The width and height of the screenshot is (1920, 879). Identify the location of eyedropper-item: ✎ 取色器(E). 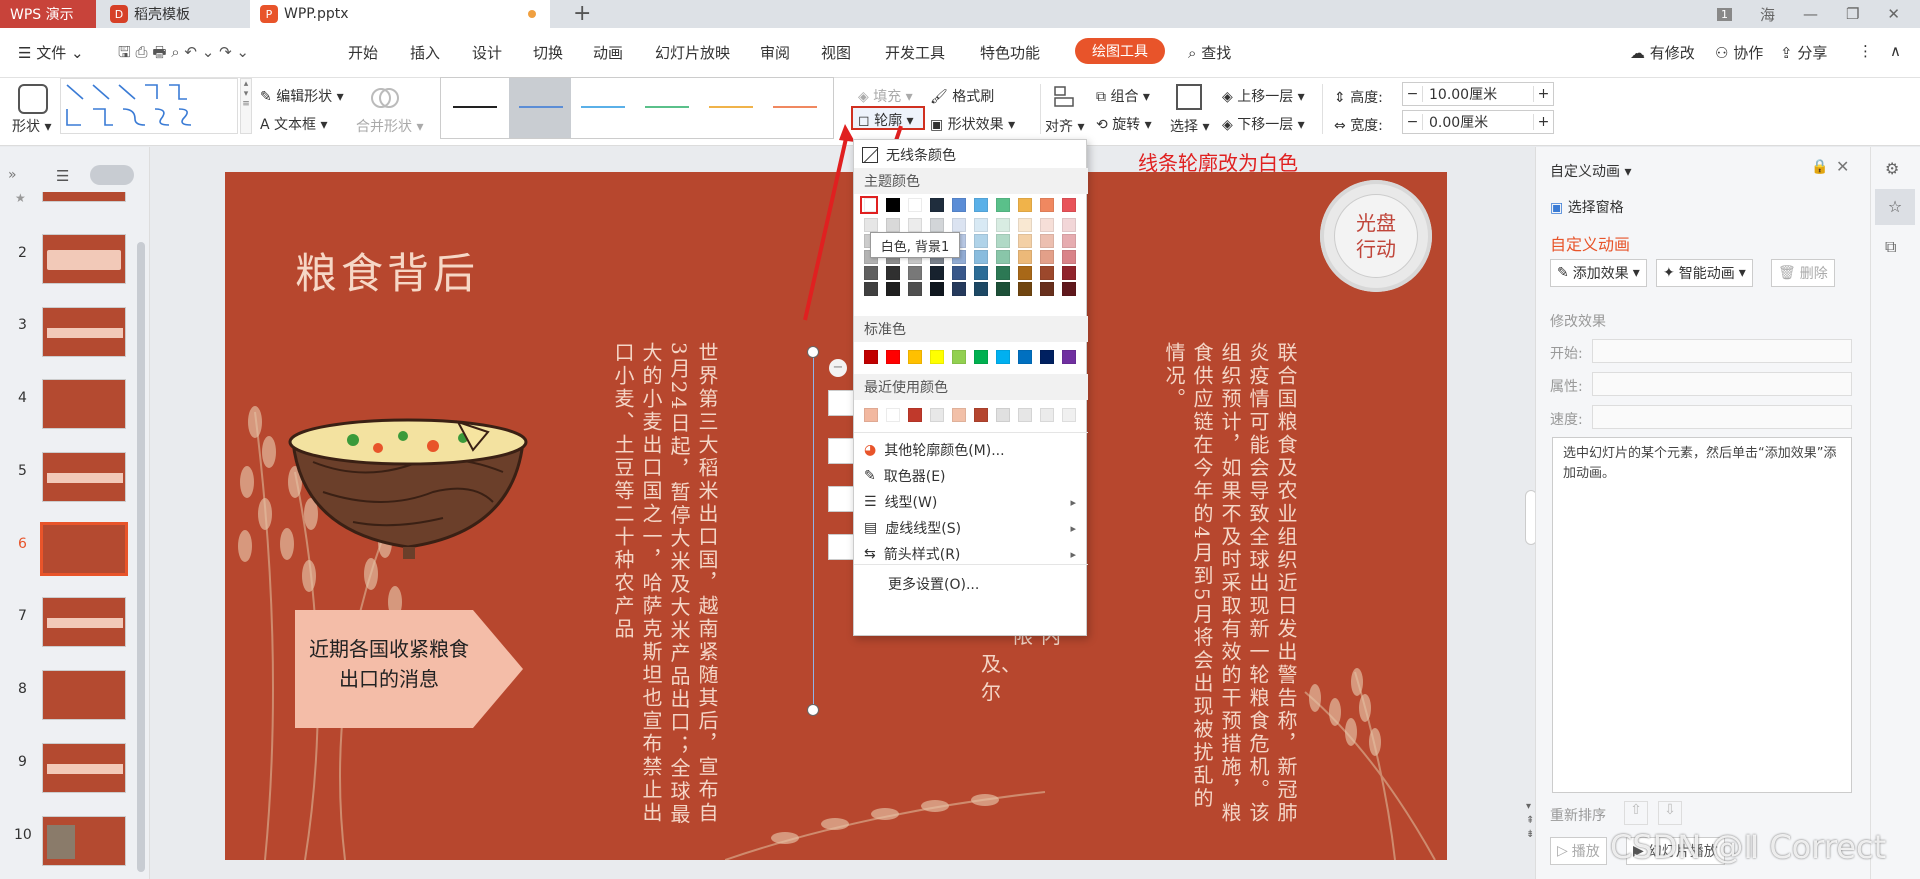
(905, 476).